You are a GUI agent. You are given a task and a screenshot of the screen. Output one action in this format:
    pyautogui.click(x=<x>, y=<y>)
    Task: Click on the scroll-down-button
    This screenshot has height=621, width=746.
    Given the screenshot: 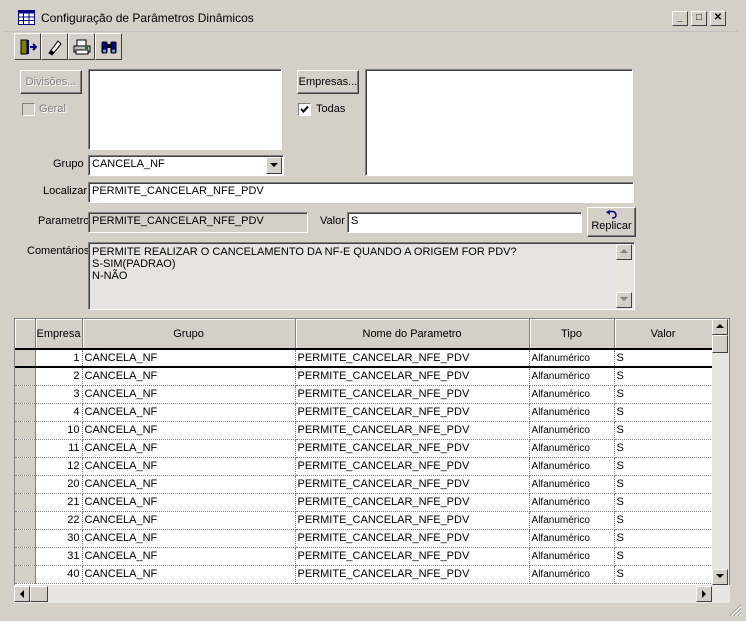 What is the action you would take?
    pyautogui.click(x=624, y=300)
    